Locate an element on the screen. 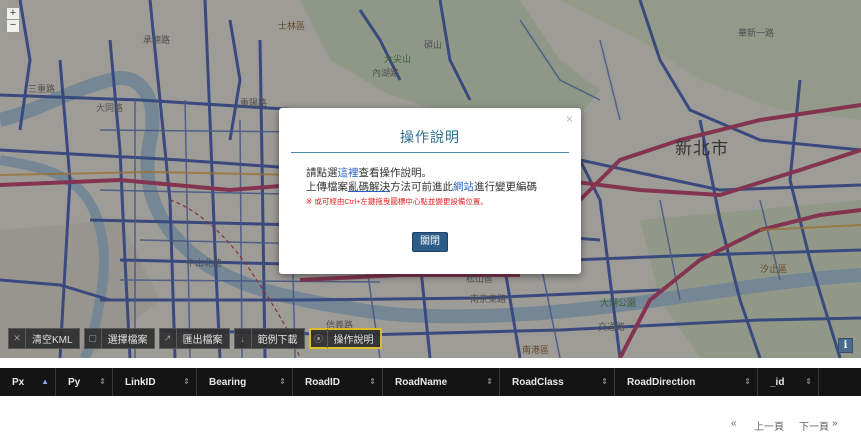  column-label: RoadName is located at coordinates (421, 382).